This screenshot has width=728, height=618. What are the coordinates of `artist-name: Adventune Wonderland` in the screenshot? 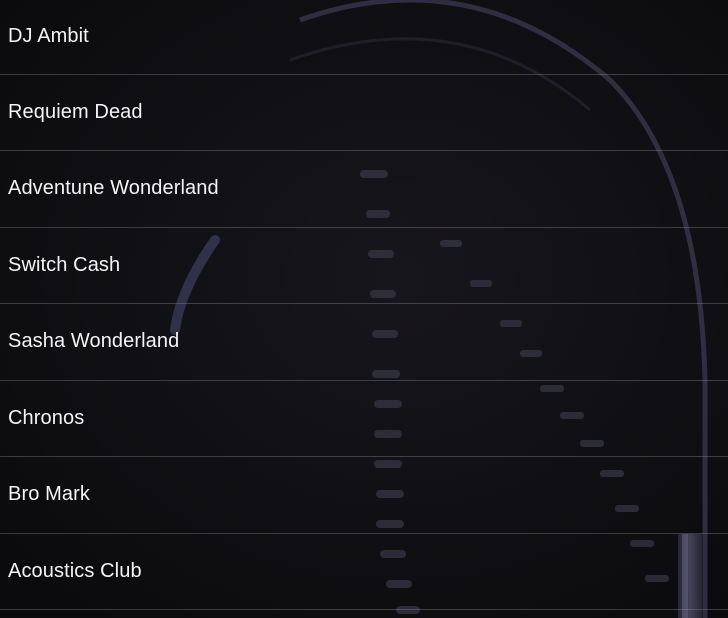 It's located at (113, 188).